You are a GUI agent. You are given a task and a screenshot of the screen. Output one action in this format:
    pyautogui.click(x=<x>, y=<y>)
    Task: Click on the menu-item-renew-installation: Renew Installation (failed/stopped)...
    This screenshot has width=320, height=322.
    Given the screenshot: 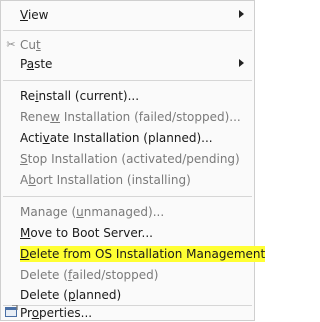 What is the action you would take?
    pyautogui.click(x=127, y=117)
    